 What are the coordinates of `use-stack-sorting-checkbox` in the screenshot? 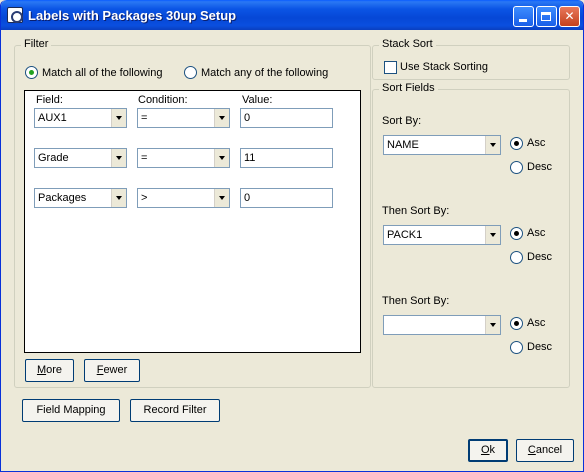 It's located at (390, 67).